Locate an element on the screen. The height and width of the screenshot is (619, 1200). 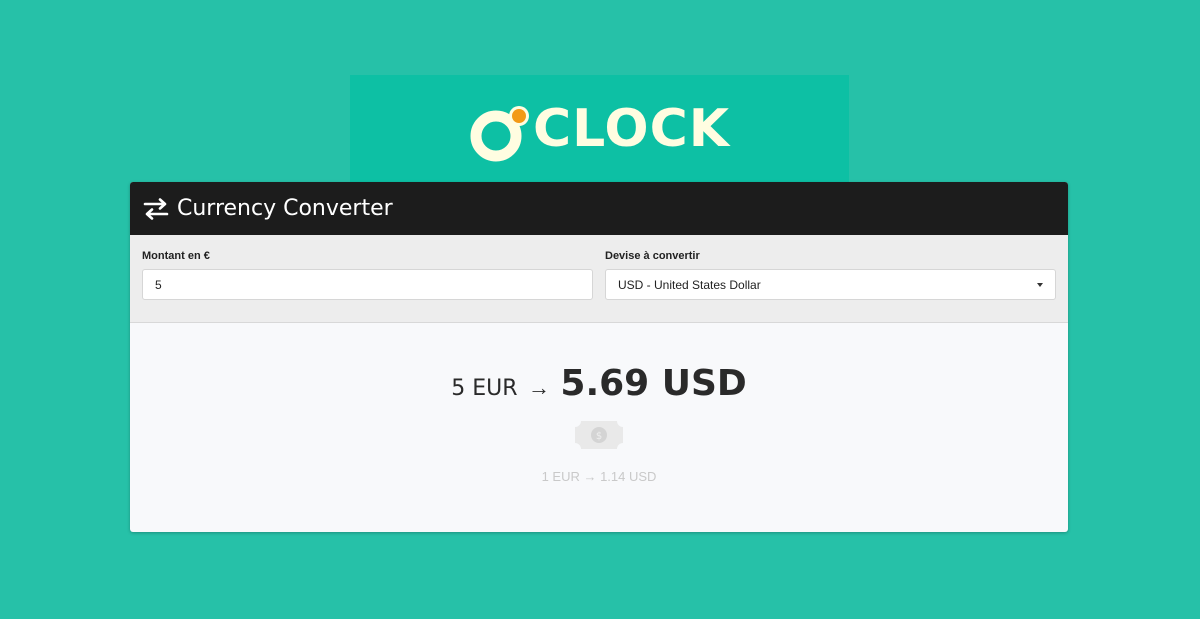
swap-arrows-icon is located at coordinates (156, 208).